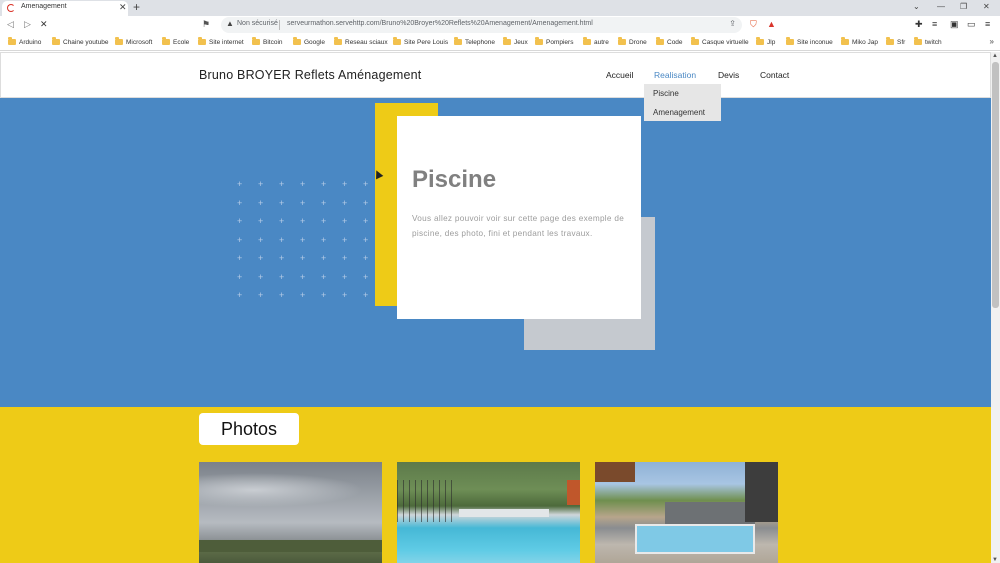 This screenshot has height=563, width=1000. What do you see at coordinates (809, 42) in the screenshot?
I see `bookmark-folder: Site inconue` at bounding box center [809, 42].